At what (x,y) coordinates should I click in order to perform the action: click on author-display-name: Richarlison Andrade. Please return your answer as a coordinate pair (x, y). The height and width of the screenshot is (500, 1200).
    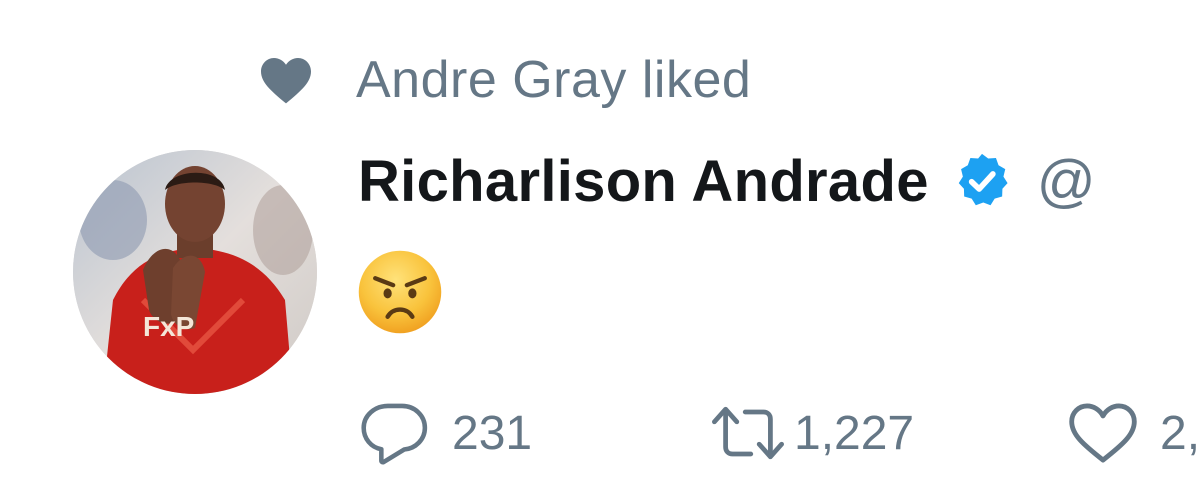
    Looking at the image, I should click on (643, 181).